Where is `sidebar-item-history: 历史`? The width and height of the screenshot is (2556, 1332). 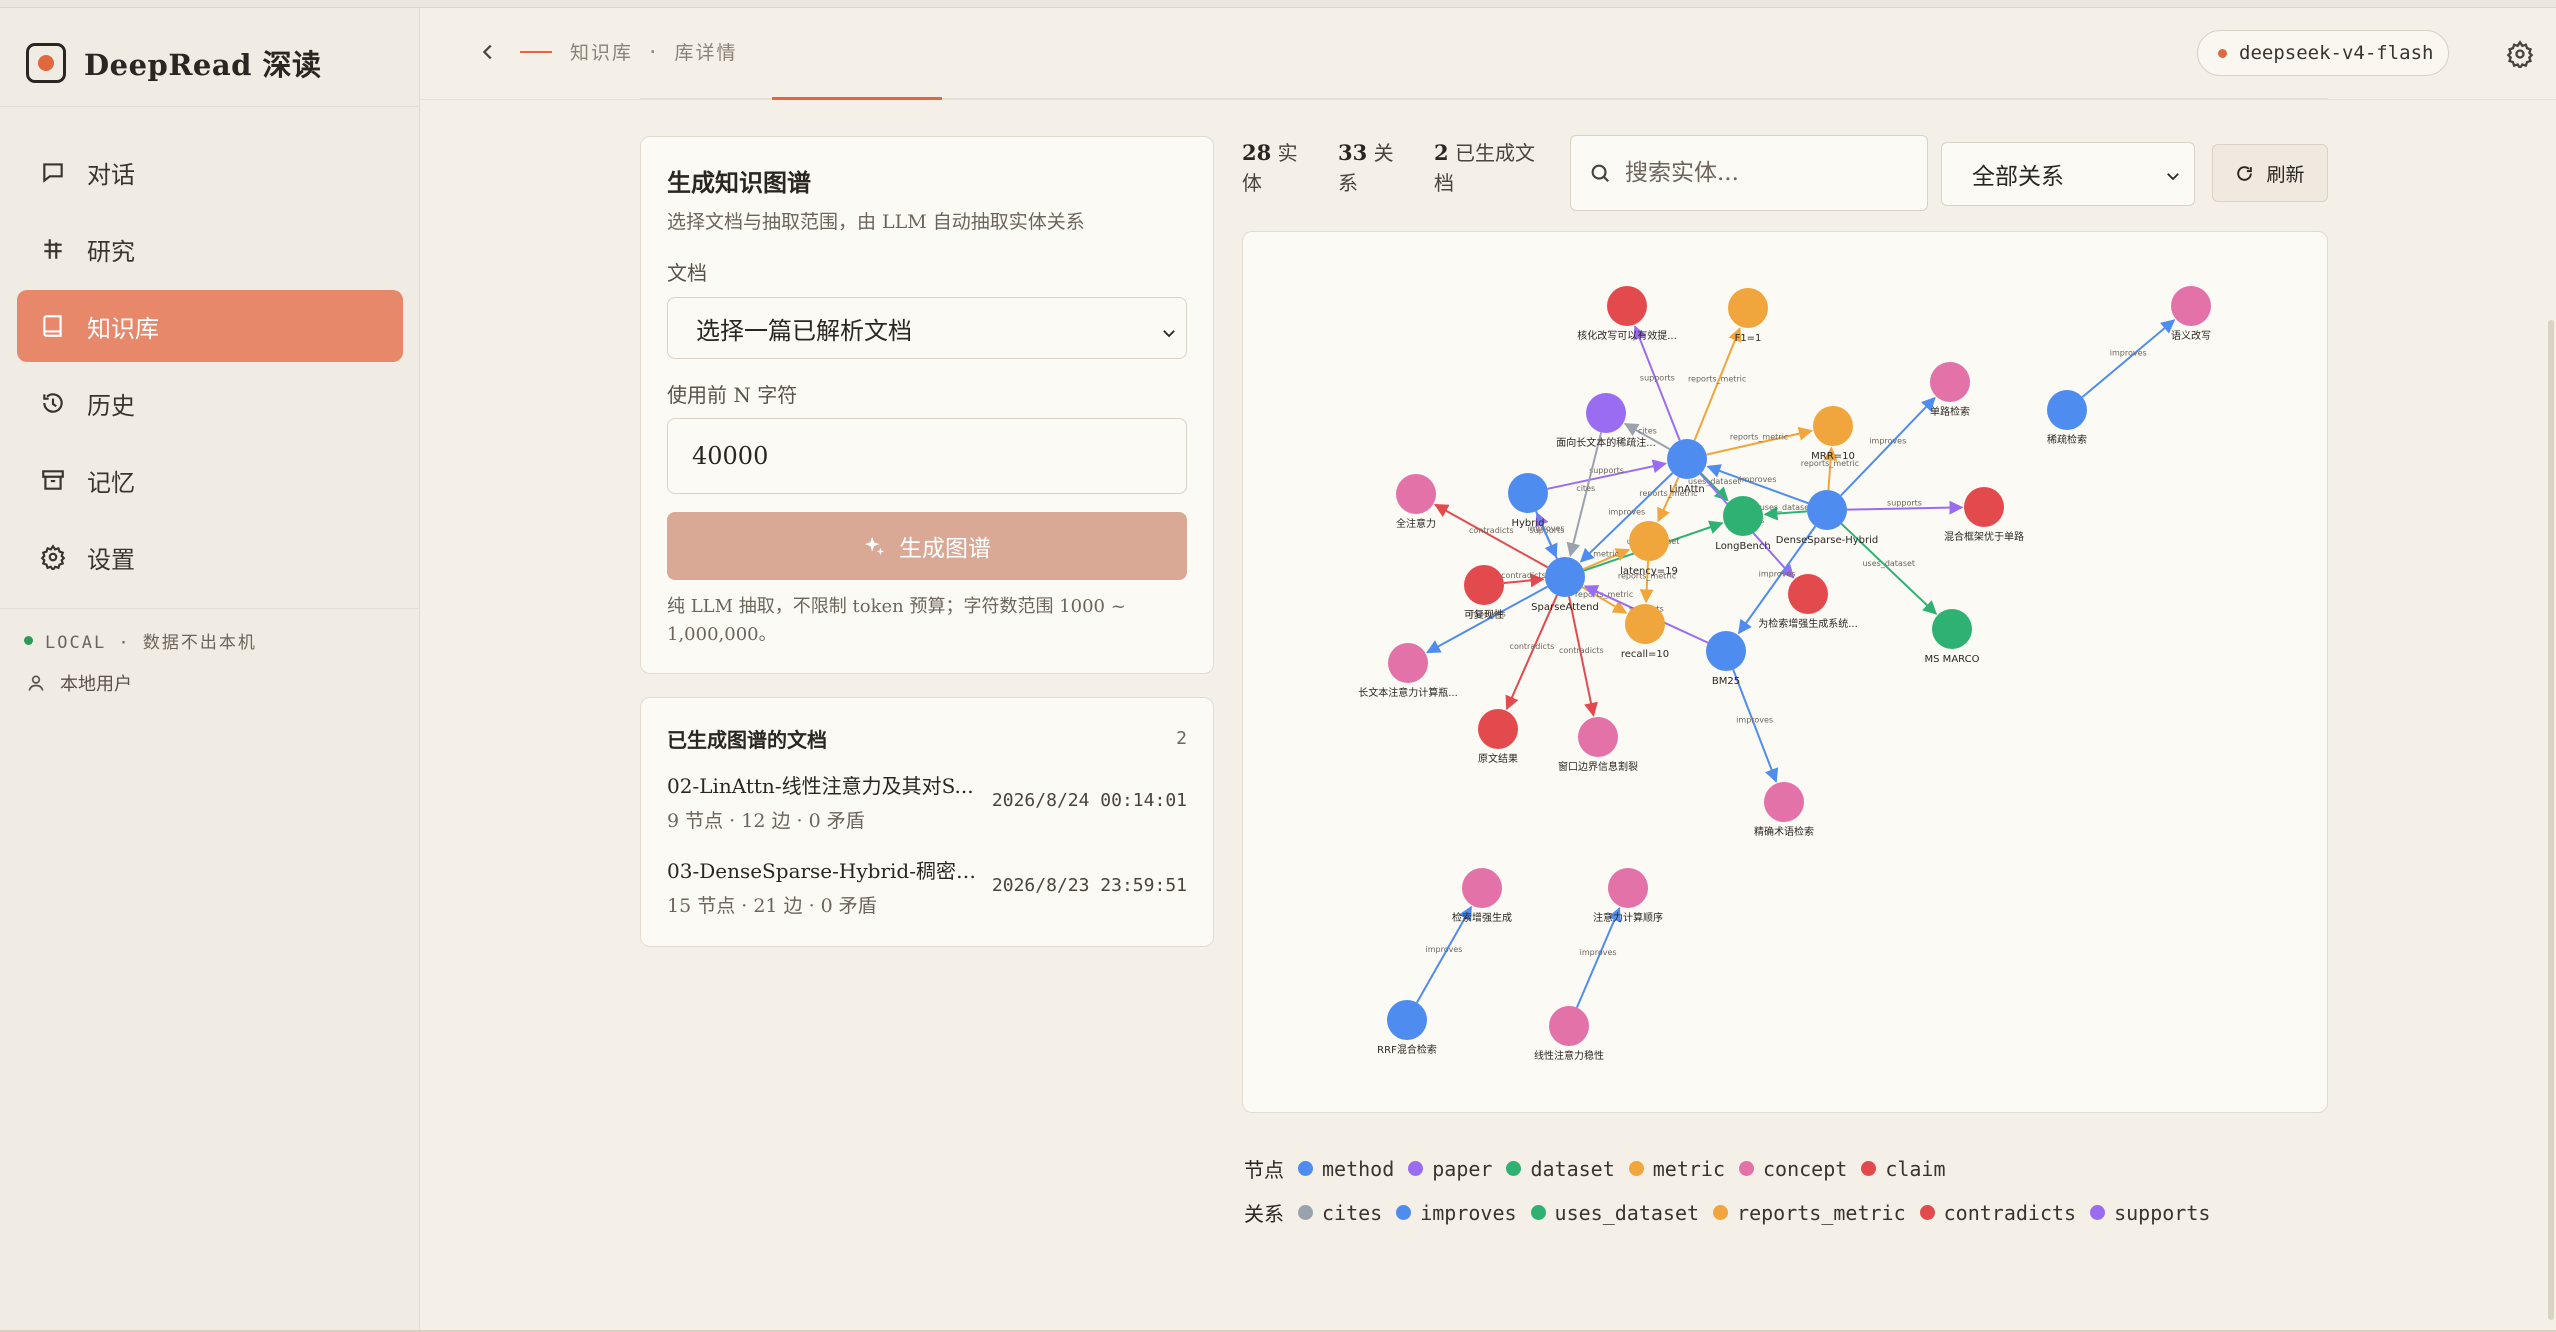
sidebar-item-history: 历史 is located at coordinates (210, 403).